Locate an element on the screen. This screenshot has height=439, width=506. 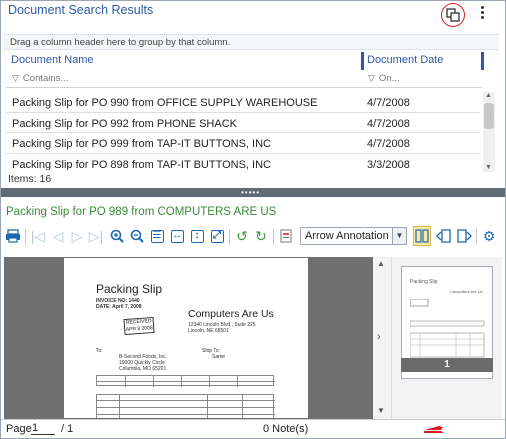
popout-window-button is located at coordinates (453, 15).